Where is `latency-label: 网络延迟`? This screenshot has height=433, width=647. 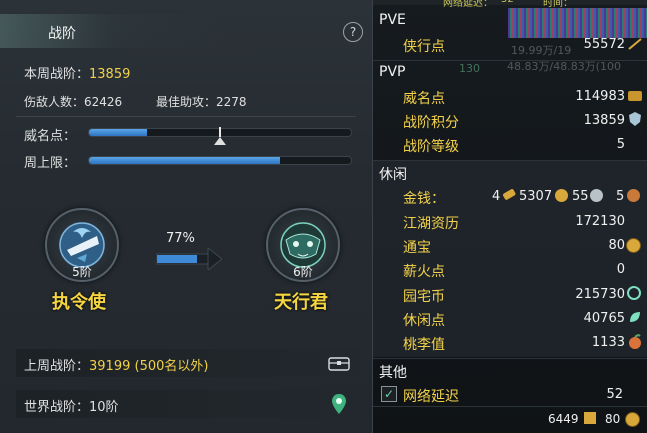
latency-label: 网络延迟 is located at coordinates (431, 397).